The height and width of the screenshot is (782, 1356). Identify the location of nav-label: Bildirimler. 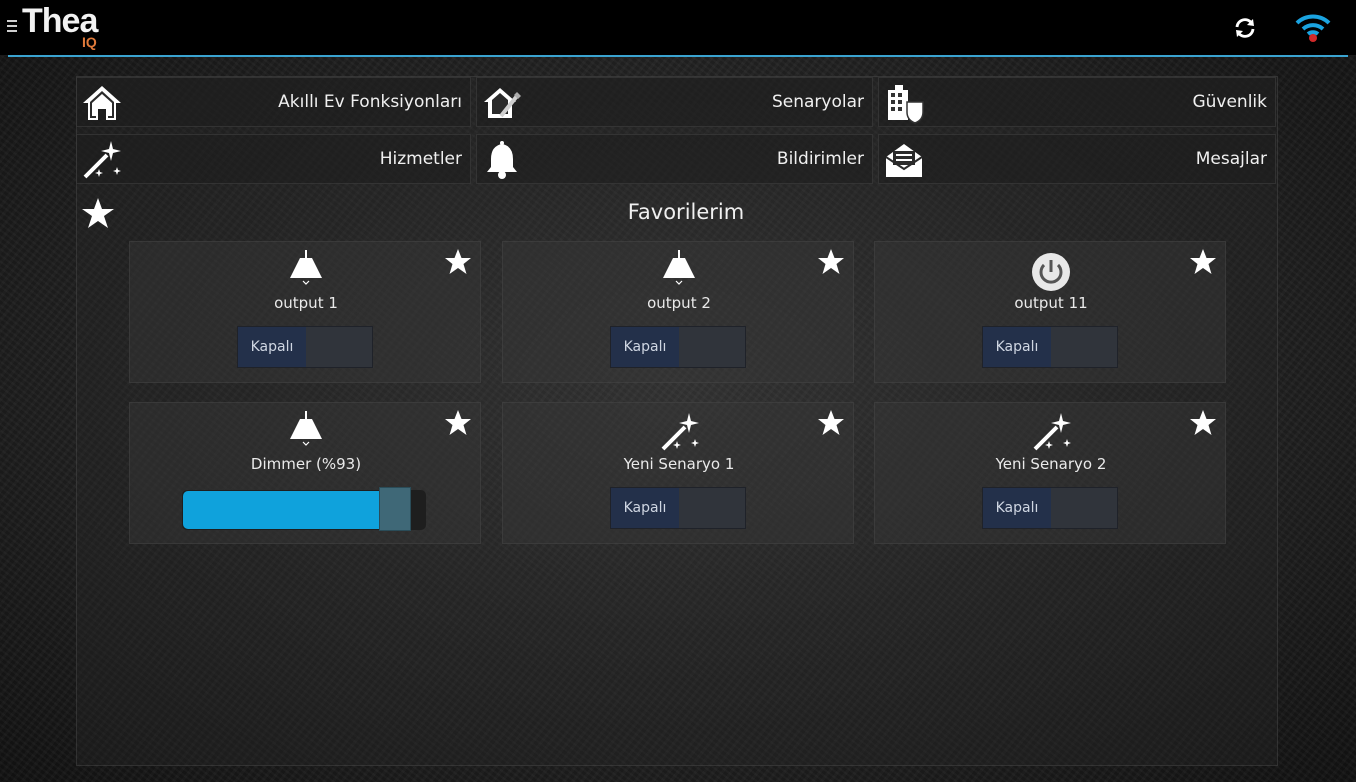
(820, 159).